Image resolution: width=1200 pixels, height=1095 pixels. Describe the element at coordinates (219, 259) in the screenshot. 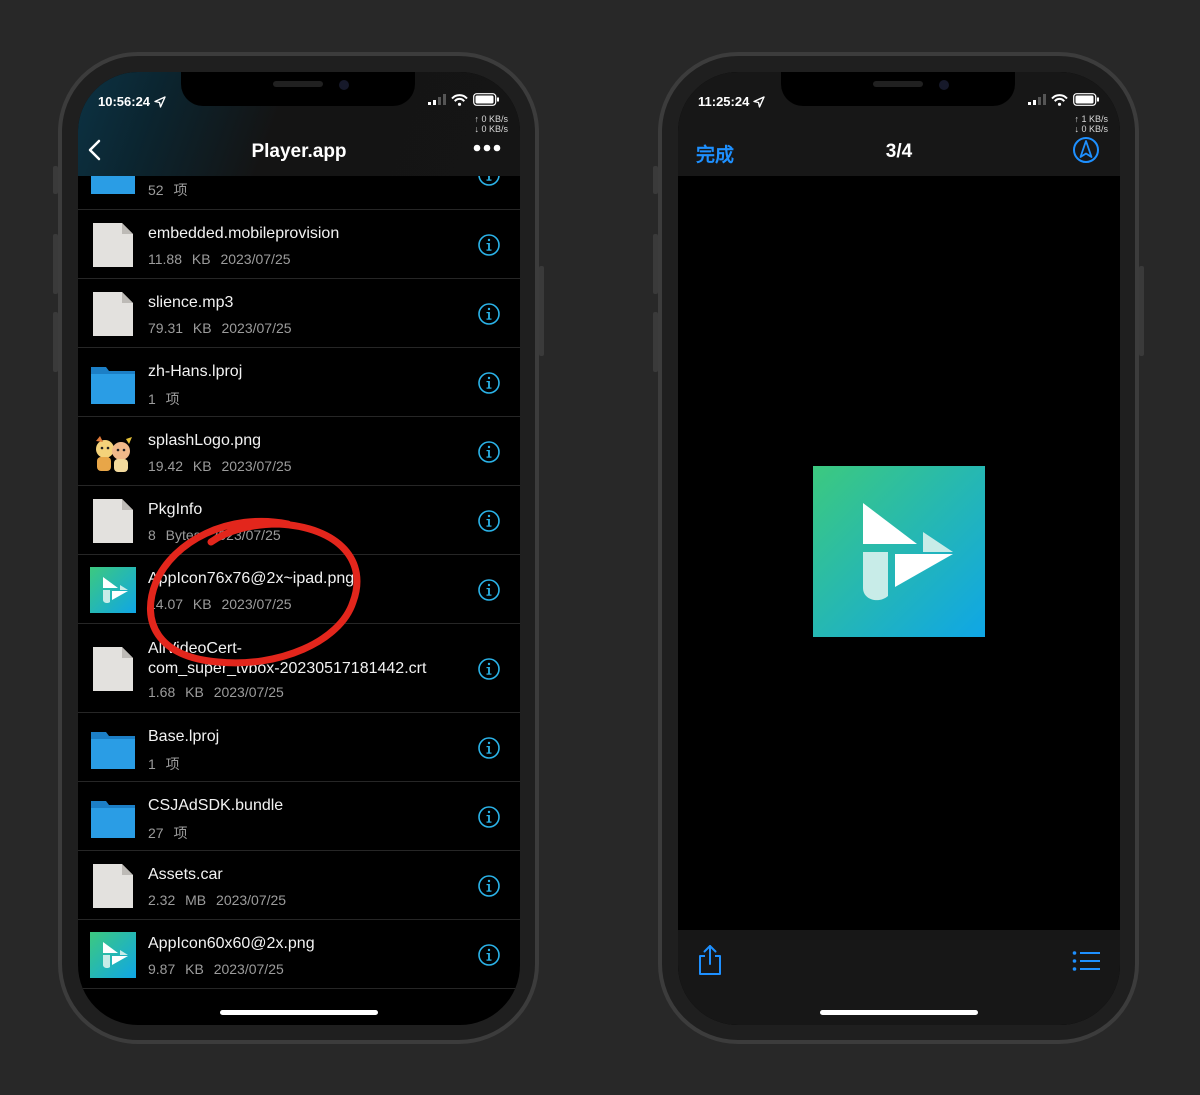

I see `file-meta: 11.88 KB 2023/07/25` at that location.